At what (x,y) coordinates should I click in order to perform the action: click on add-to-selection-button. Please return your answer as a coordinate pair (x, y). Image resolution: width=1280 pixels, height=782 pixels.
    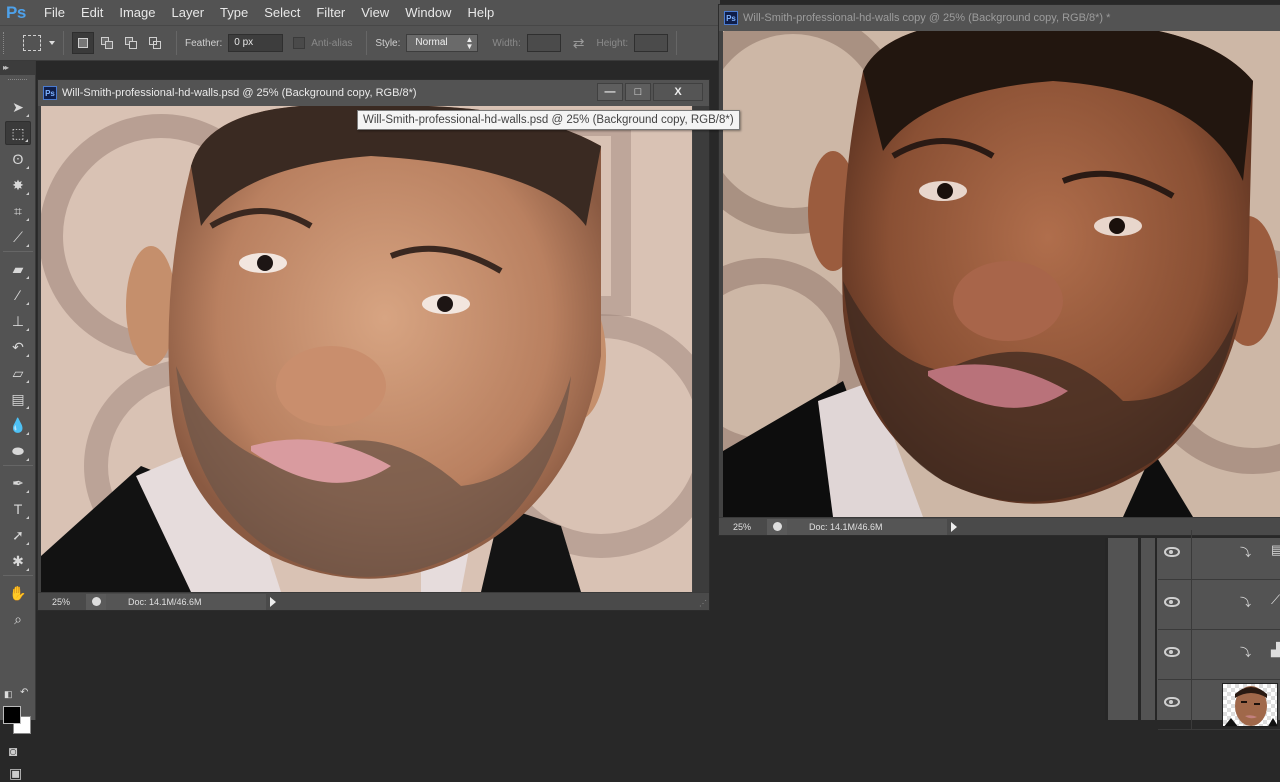
    Looking at the image, I should click on (107, 43).